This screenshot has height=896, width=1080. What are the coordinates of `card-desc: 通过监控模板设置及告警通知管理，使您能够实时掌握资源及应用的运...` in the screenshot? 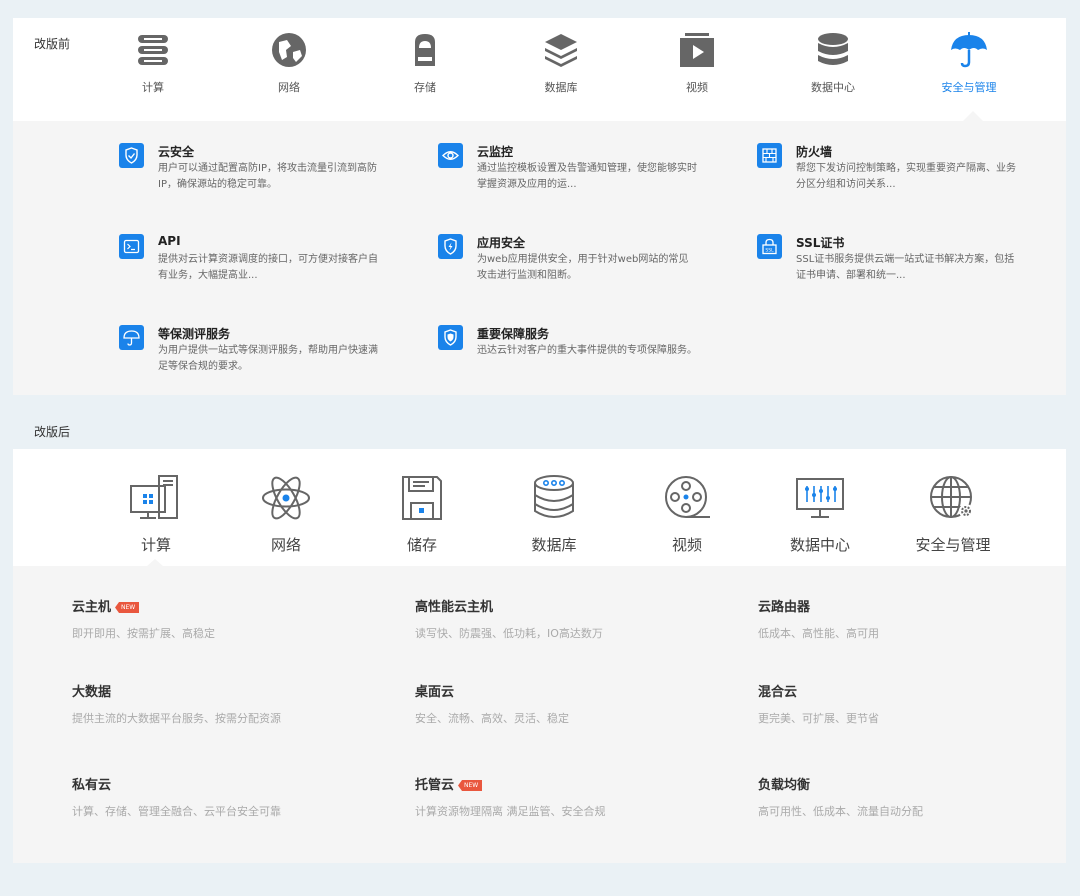 It's located at (587, 176).